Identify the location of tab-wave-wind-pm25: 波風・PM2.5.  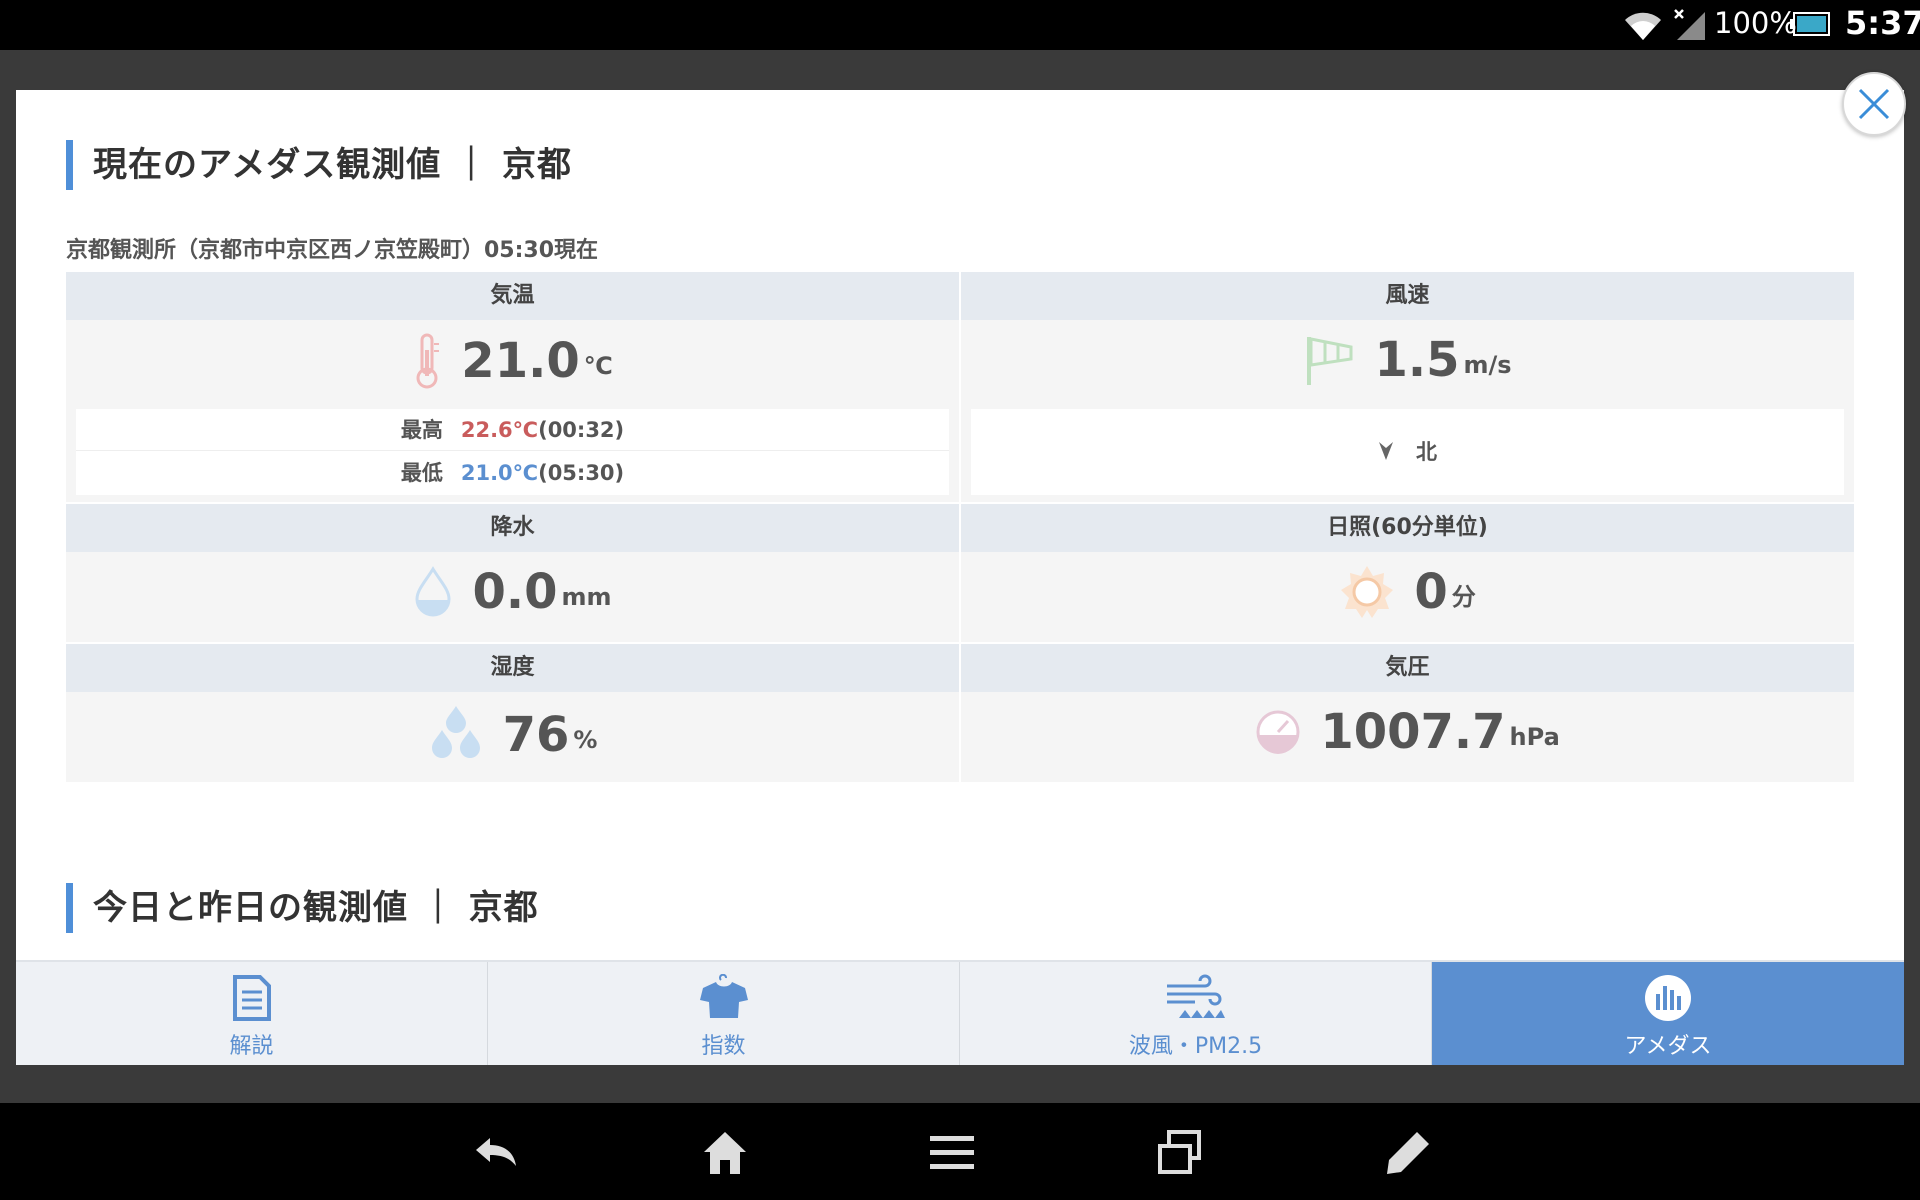
(1196, 1013).